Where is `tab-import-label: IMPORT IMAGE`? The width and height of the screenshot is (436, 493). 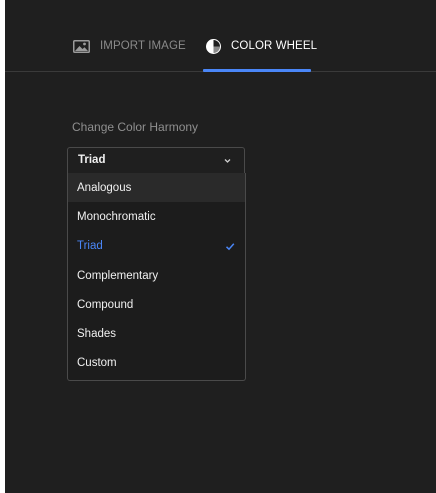 tab-import-label: IMPORT IMAGE is located at coordinates (143, 46).